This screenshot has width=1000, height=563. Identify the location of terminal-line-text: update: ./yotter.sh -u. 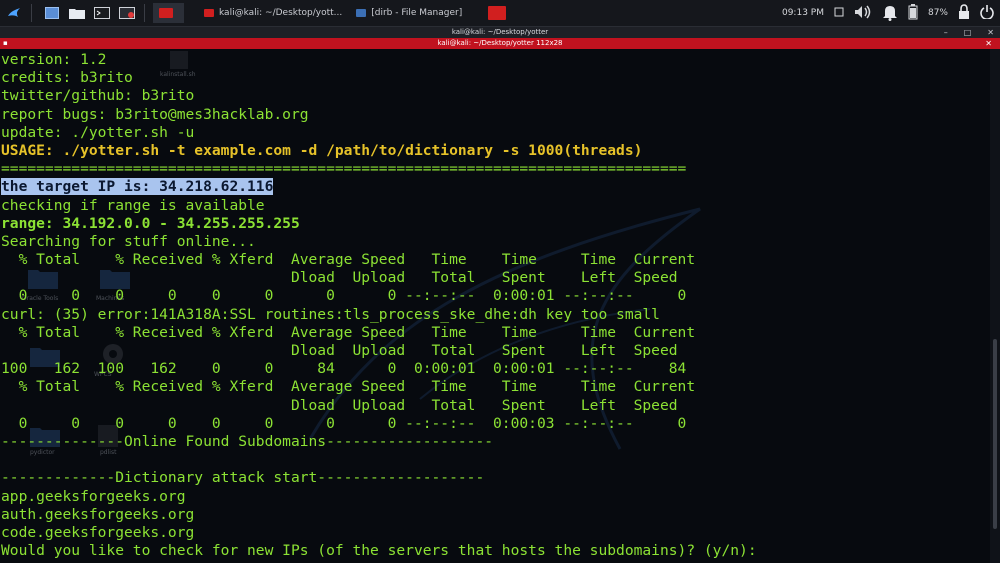
(98, 132).